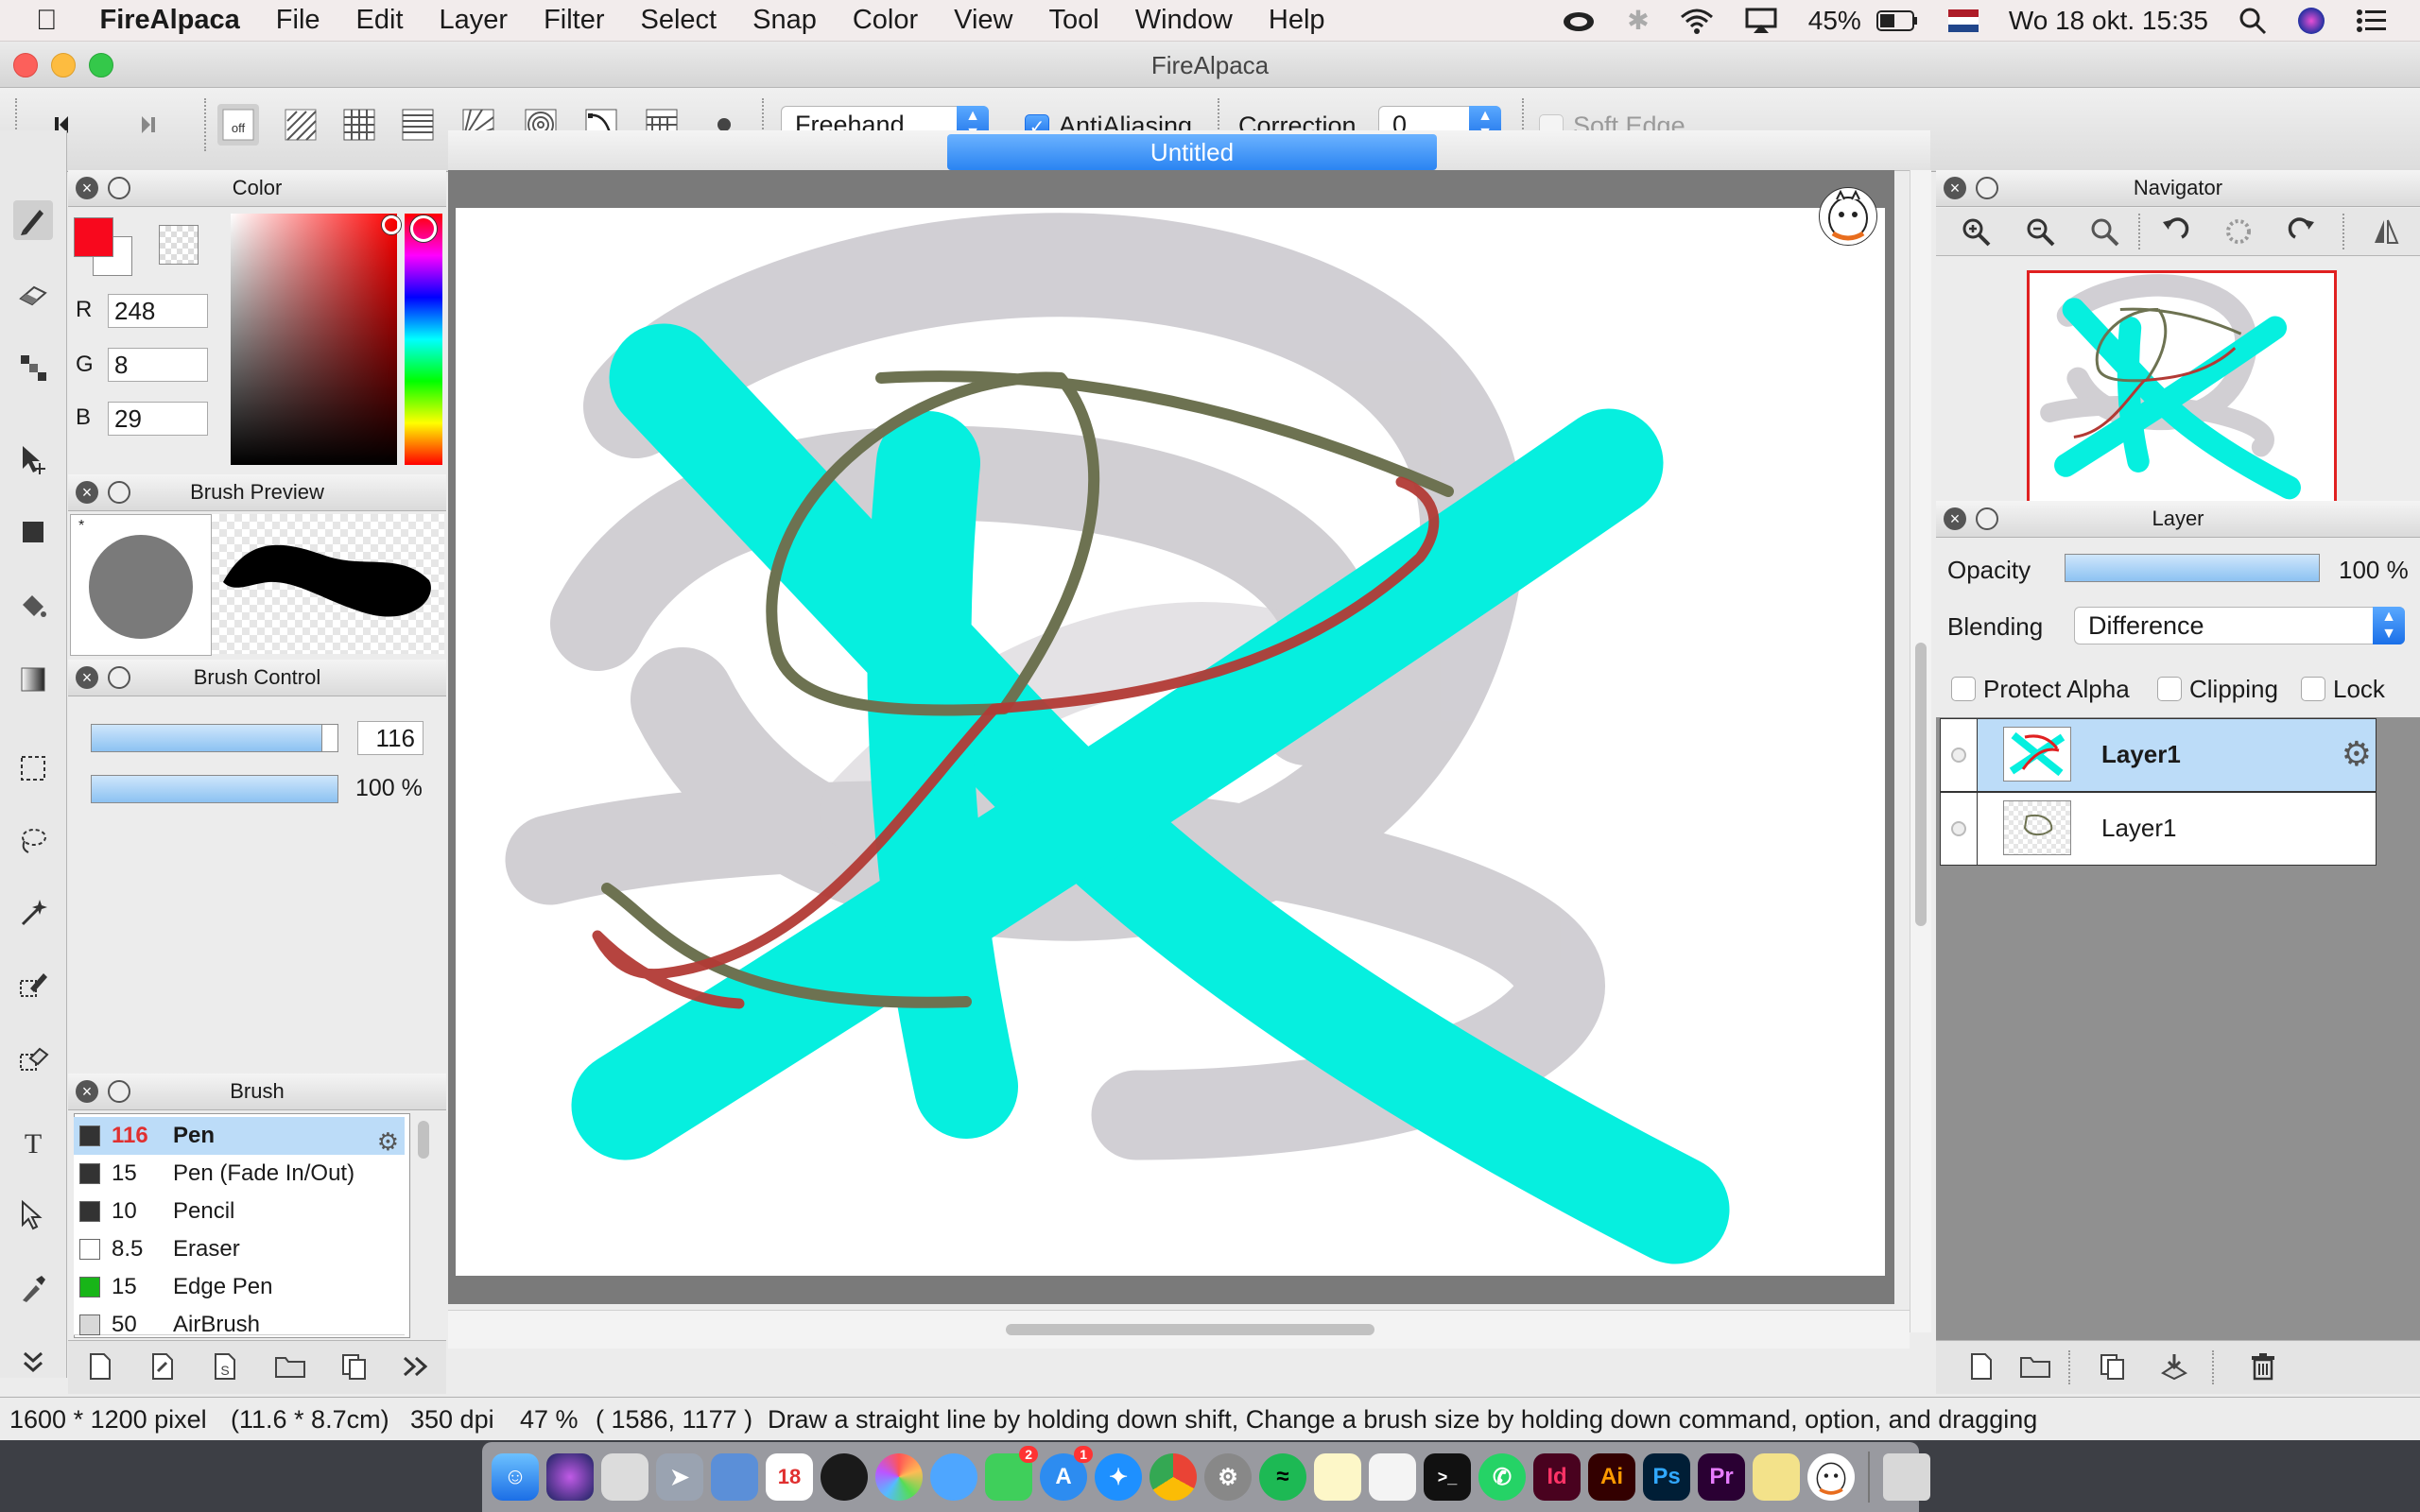  I want to click on launchpad-rocket-icon: ➤, so click(679, 1477).